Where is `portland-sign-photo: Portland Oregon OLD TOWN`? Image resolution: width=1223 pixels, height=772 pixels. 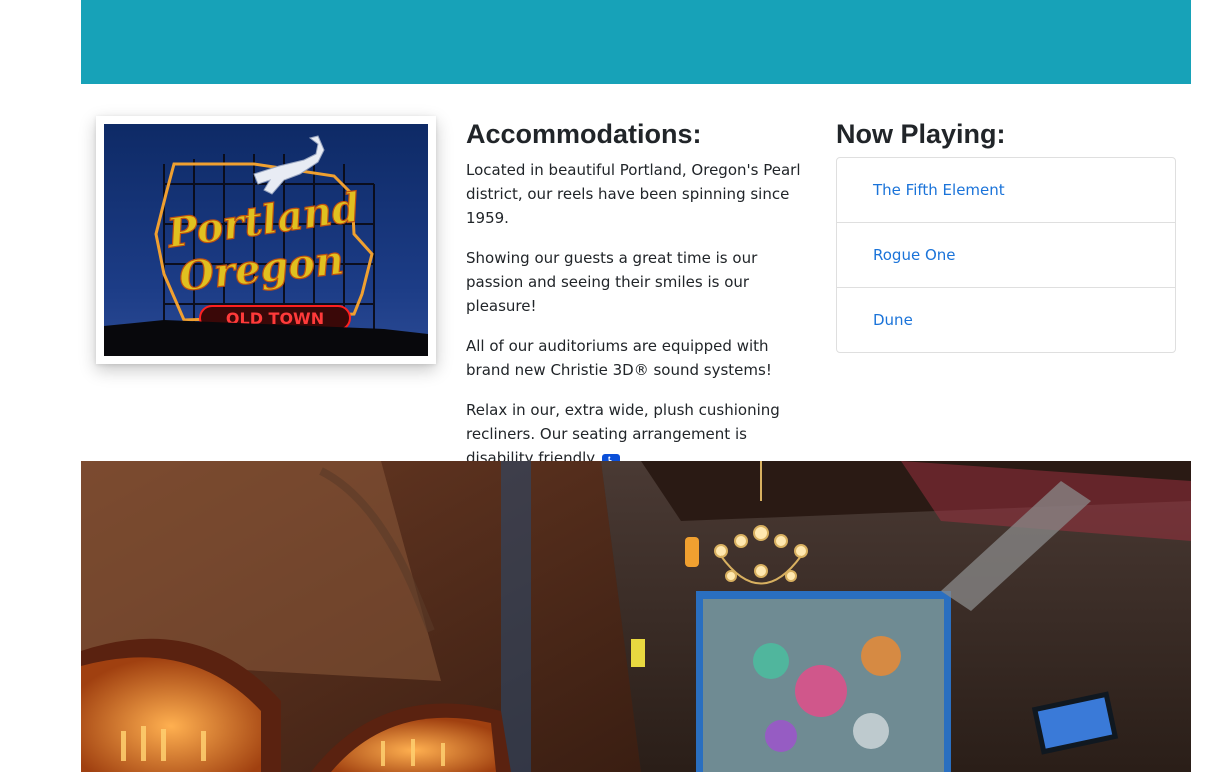
portland-sign-photo: Portland Oregon OLD TOWN is located at coordinates (266, 240).